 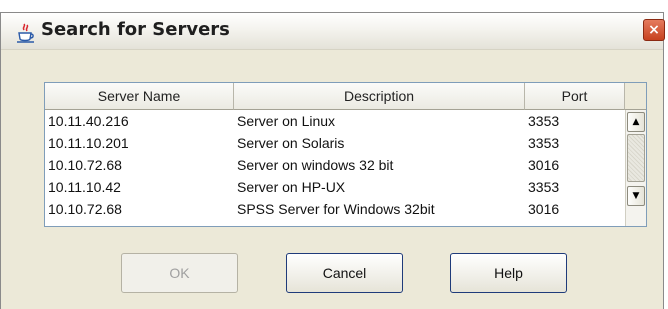 What do you see at coordinates (344, 273) in the screenshot?
I see `cancel-button: Cancel` at bounding box center [344, 273].